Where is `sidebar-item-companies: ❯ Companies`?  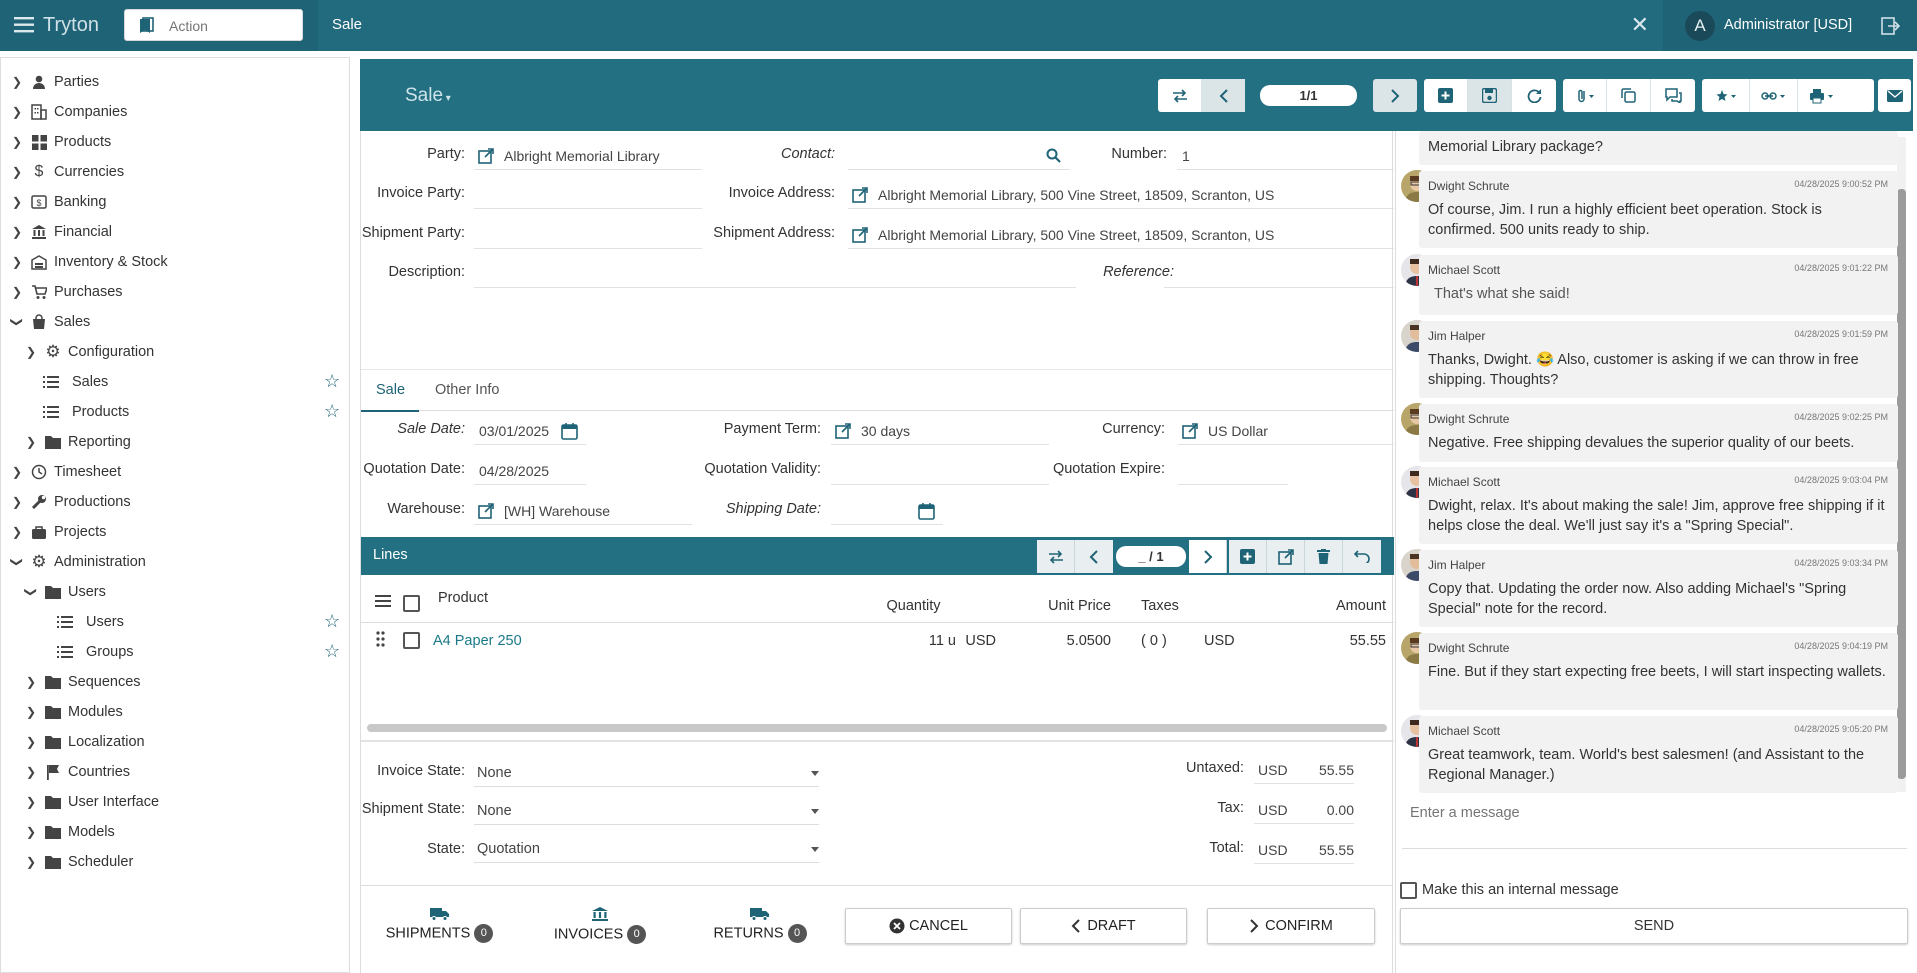
sidebar-item-companies: ❯ Companies is located at coordinates (69, 112).